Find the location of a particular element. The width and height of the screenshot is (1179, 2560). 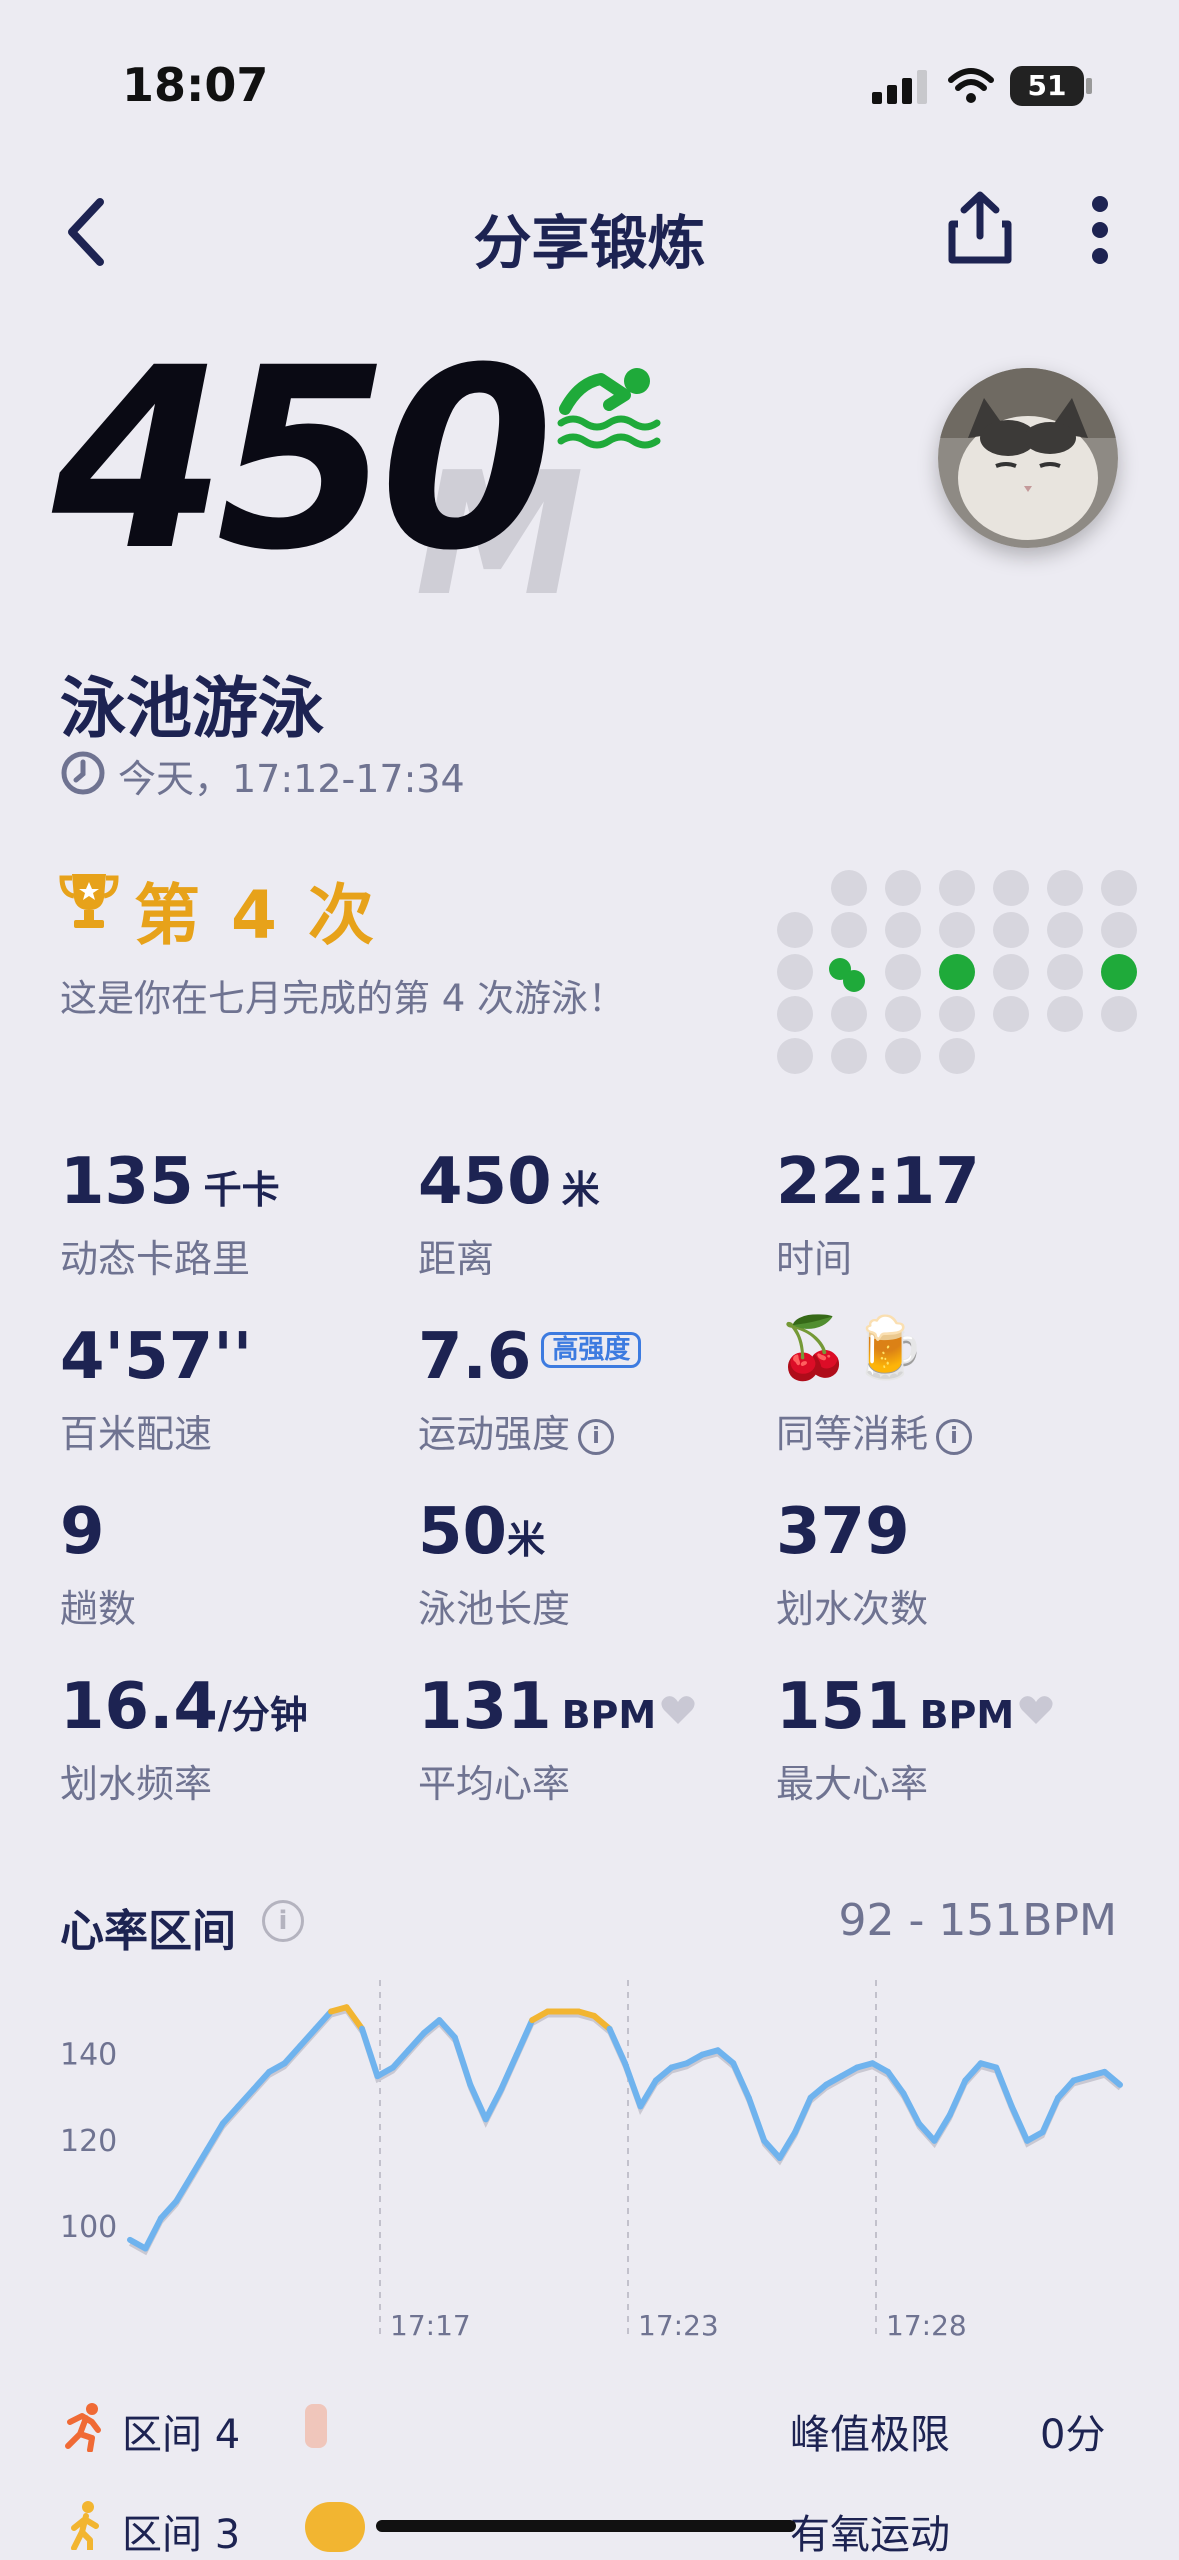

hr-raw-line is located at coordinates (625, 2132).